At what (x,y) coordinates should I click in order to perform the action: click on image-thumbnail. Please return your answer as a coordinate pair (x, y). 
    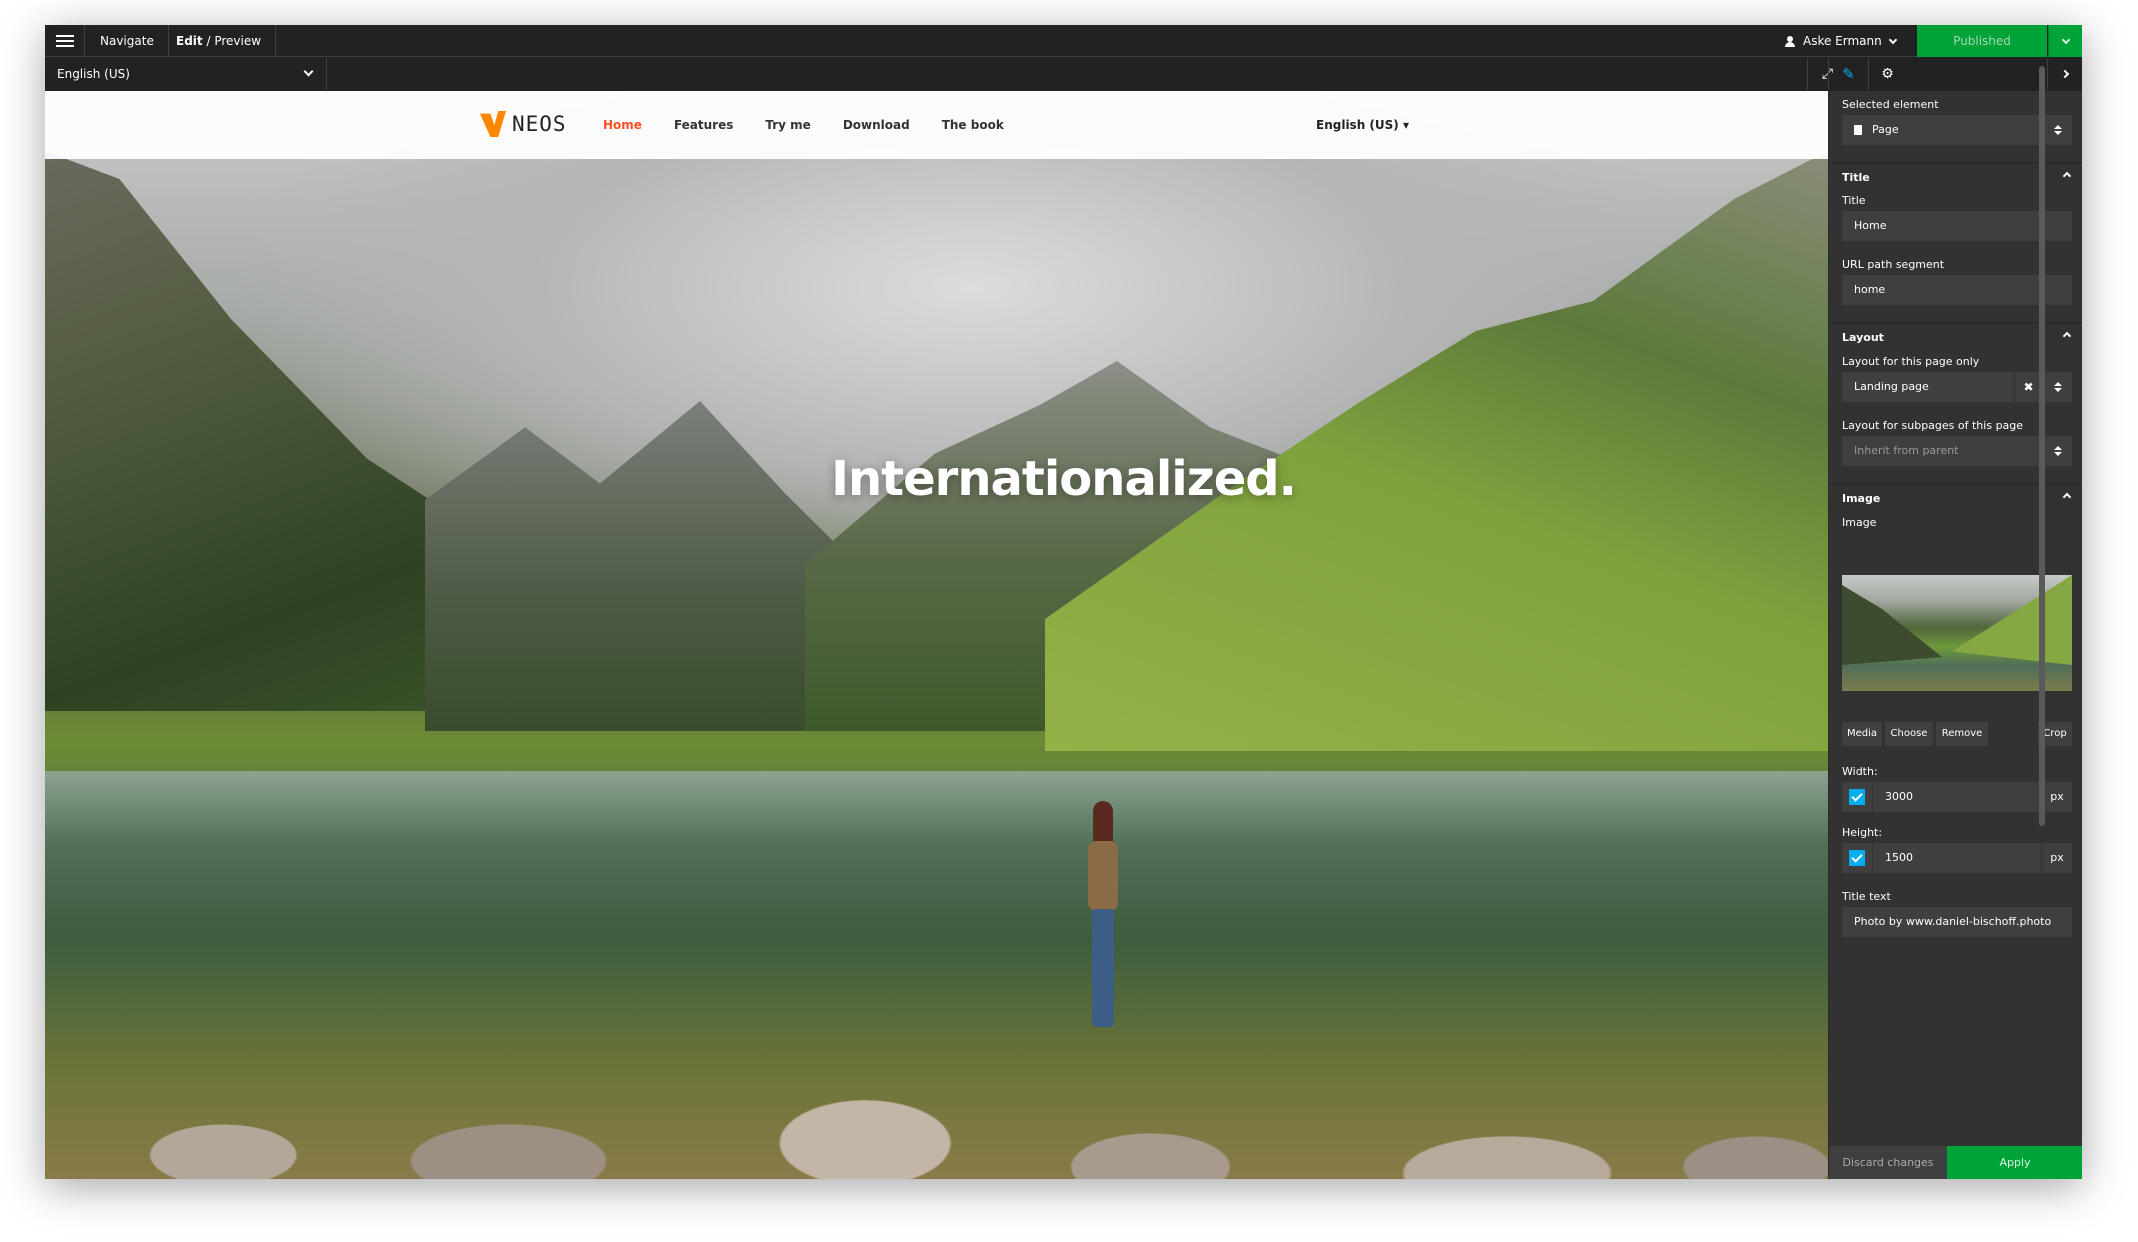
    Looking at the image, I should click on (1957, 633).